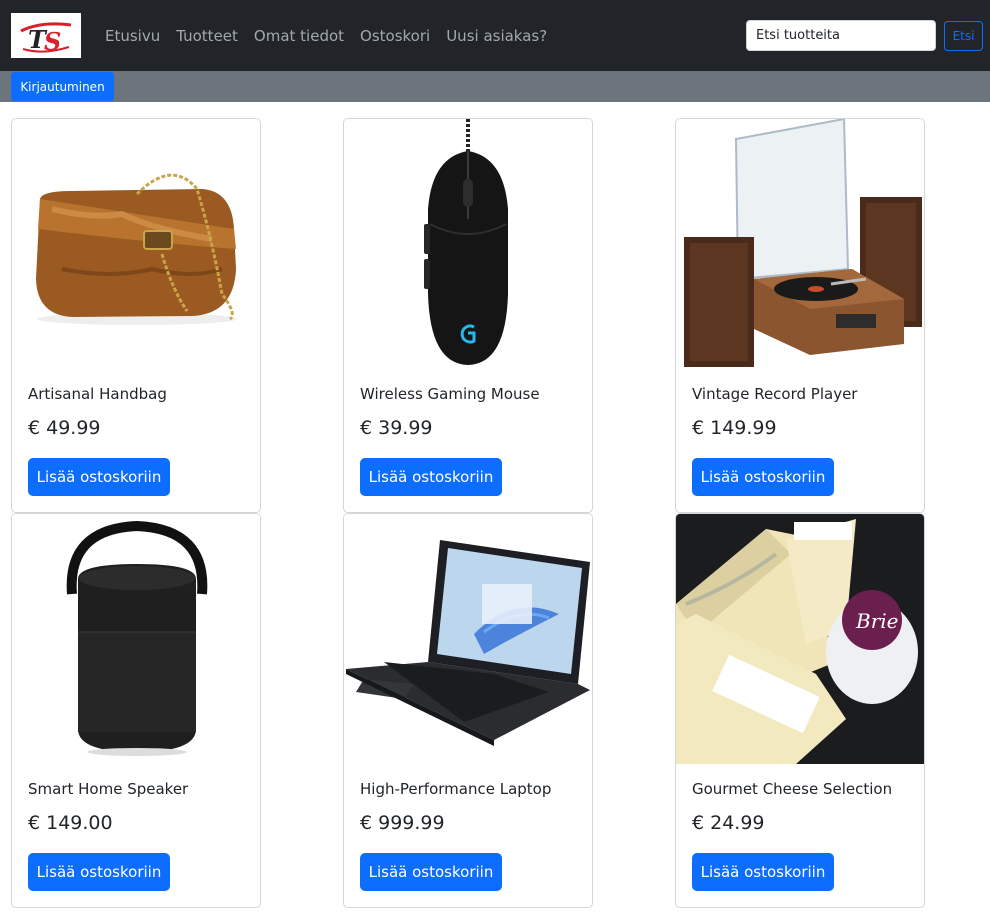 Image resolution: width=990 pixels, height=912 pixels. Describe the element at coordinates (207, 36) in the screenshot. I see `nav-link-tuotteet: Tuotteet` at that location.